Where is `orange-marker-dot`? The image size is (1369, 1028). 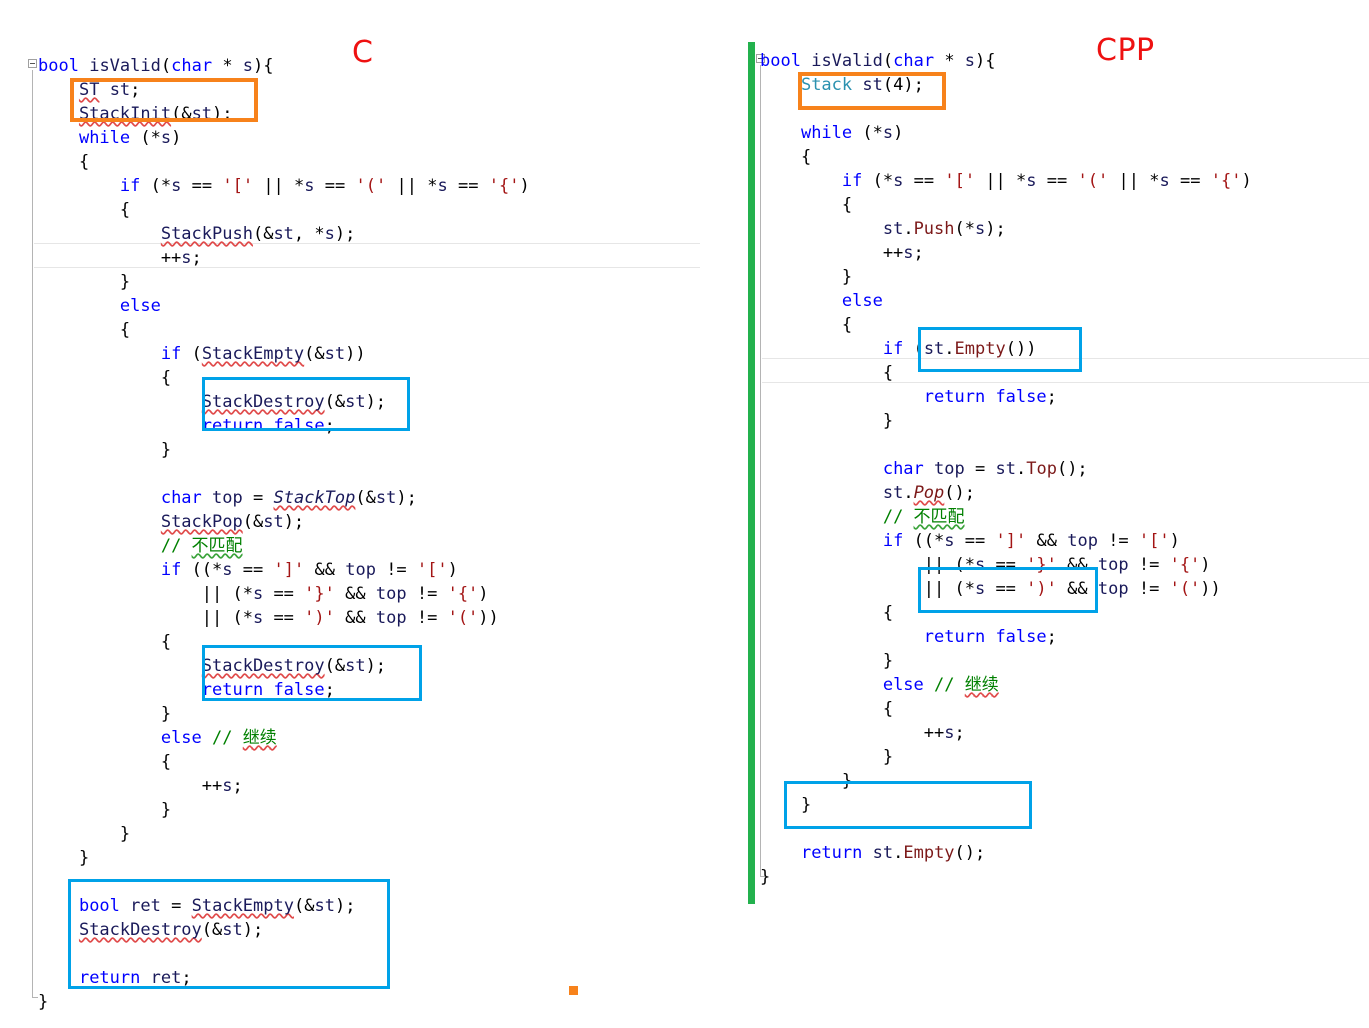 orange-marker-dot is located at coordinates (573, 990).